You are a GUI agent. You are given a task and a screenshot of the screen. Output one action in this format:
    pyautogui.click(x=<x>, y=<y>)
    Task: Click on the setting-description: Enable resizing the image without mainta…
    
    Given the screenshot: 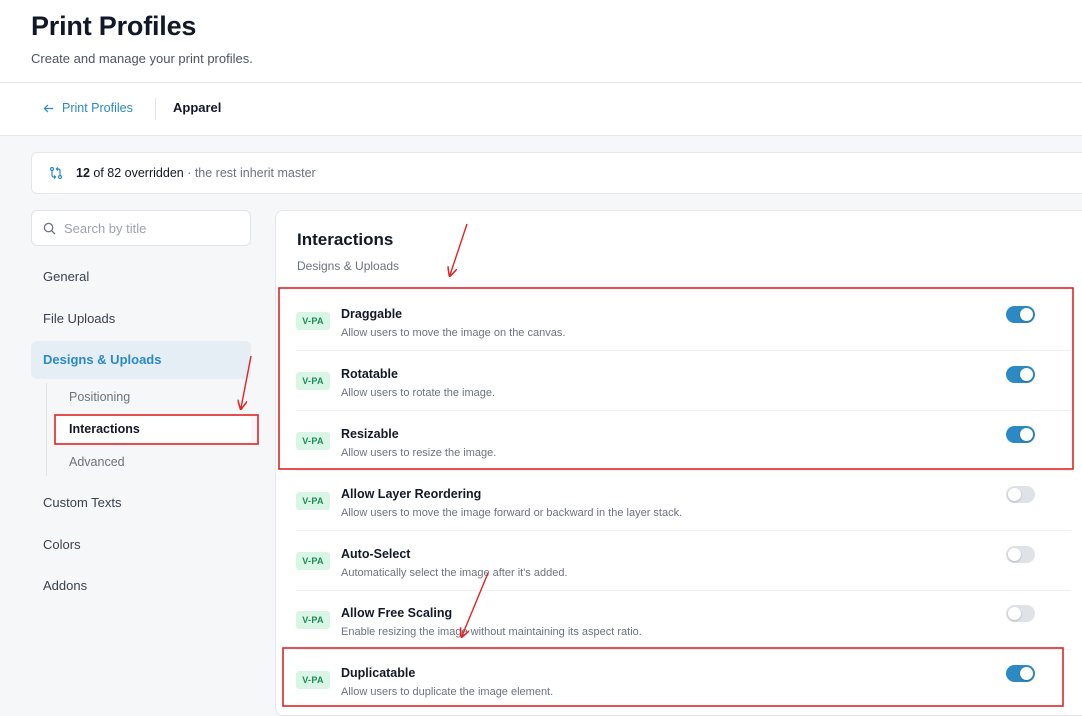 What is the action you would take?
    pyautogui.click(x=491, y=632)
    